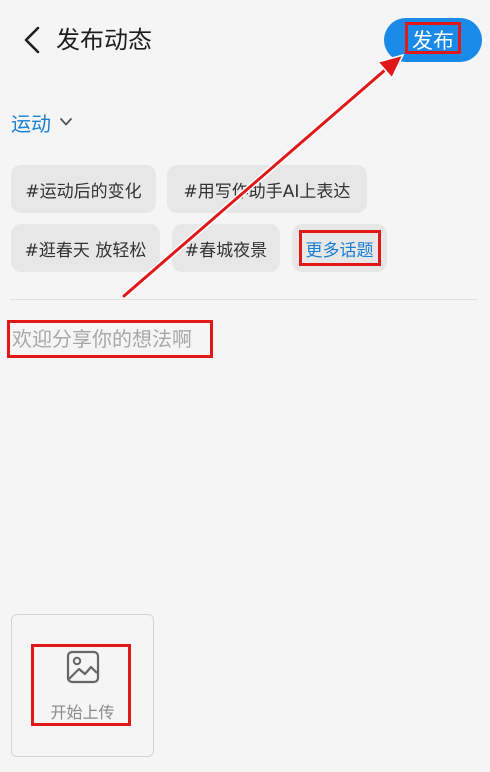 This screenshot has height=772, width=490. I want to click on publish-button: 发布, so click(433, 40).